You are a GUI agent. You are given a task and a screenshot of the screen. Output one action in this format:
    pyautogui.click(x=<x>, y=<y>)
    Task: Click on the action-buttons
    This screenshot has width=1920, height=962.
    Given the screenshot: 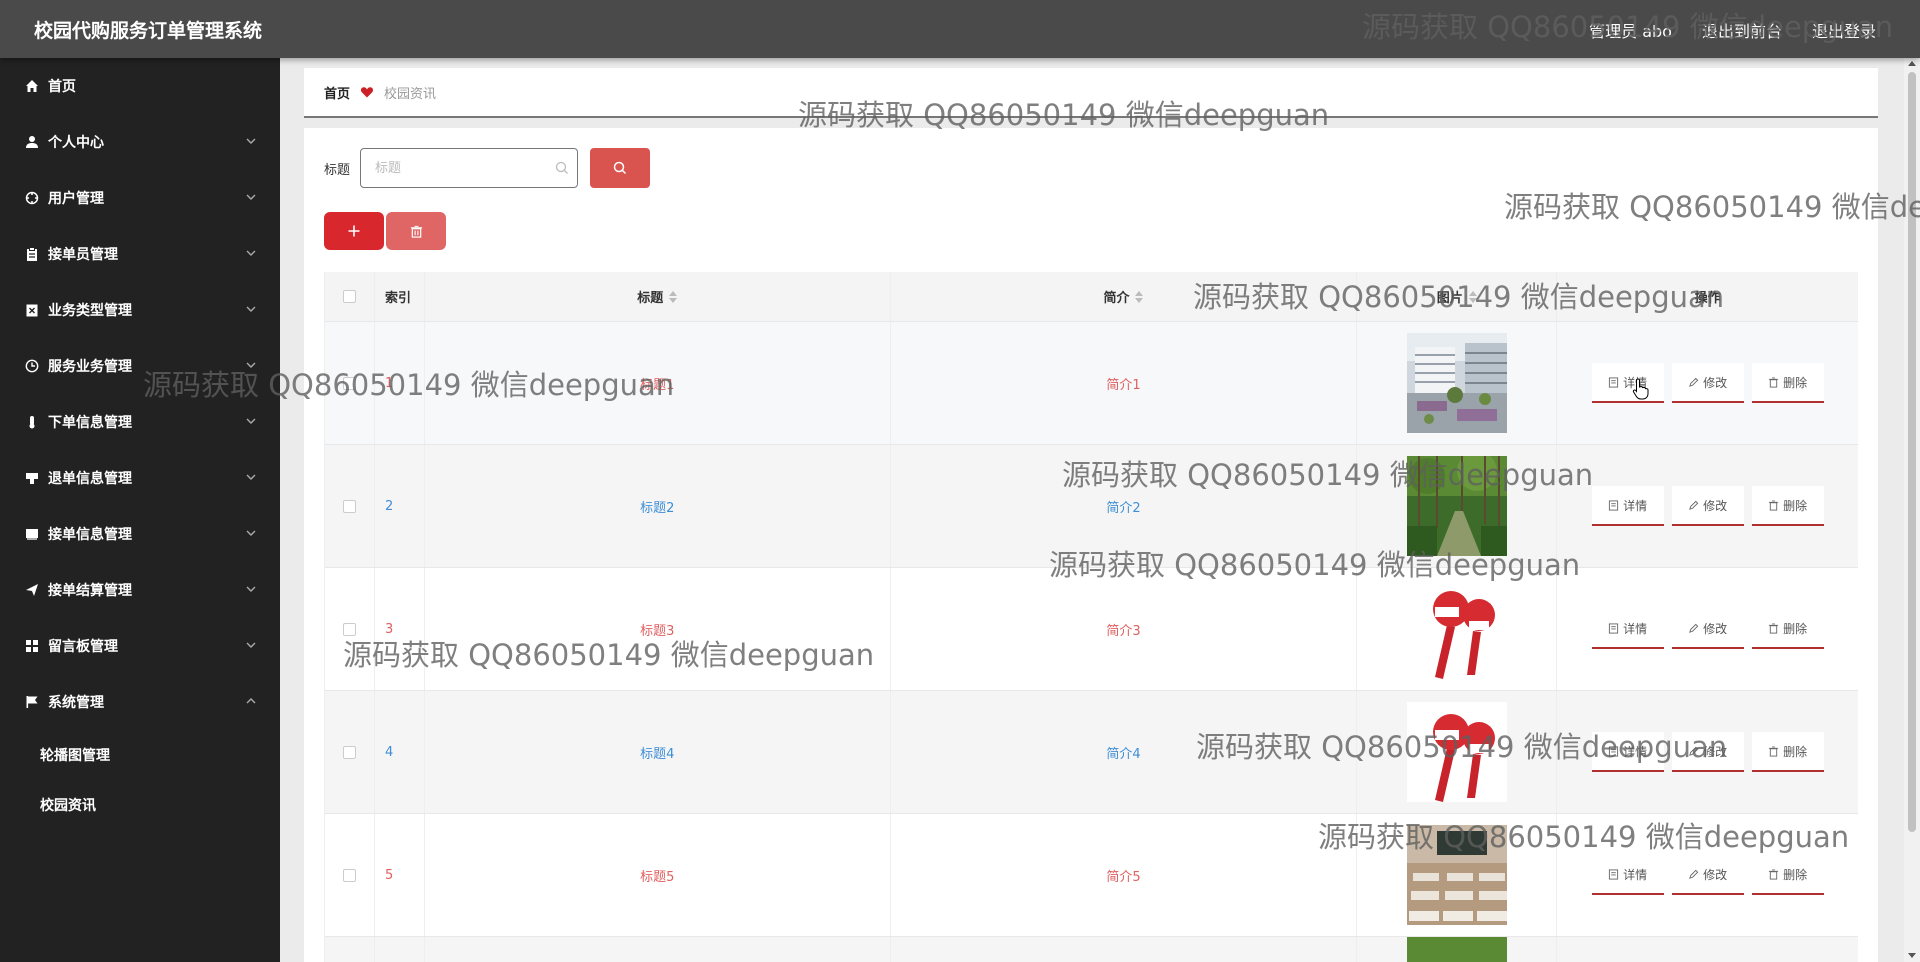 What is the action you would take?
    pyautogui.click(x=385, y=231)
    